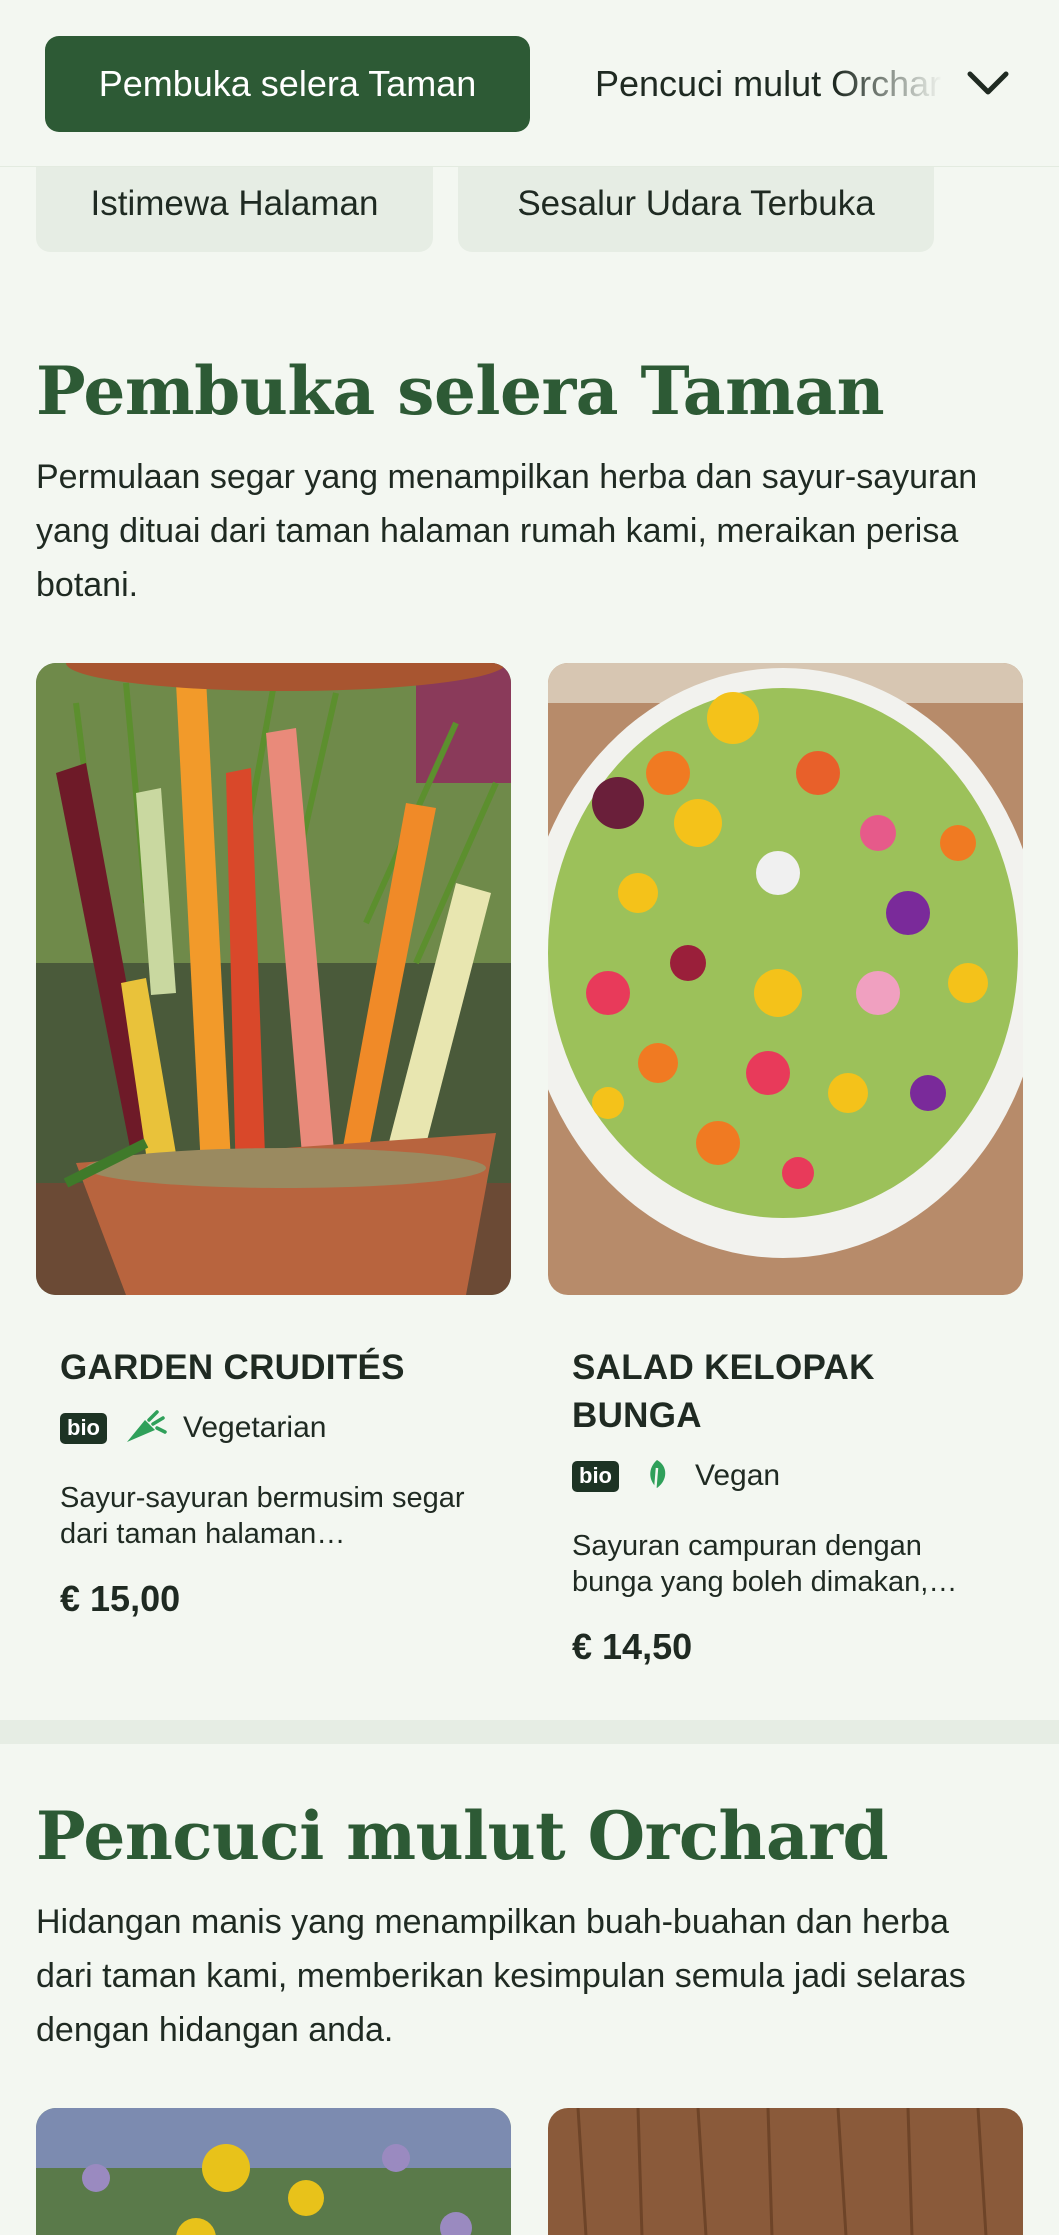 Image resolution: width=1059 pixels, height=2235 pixels. I want to click on carrot-icon, so click(145, 1428).